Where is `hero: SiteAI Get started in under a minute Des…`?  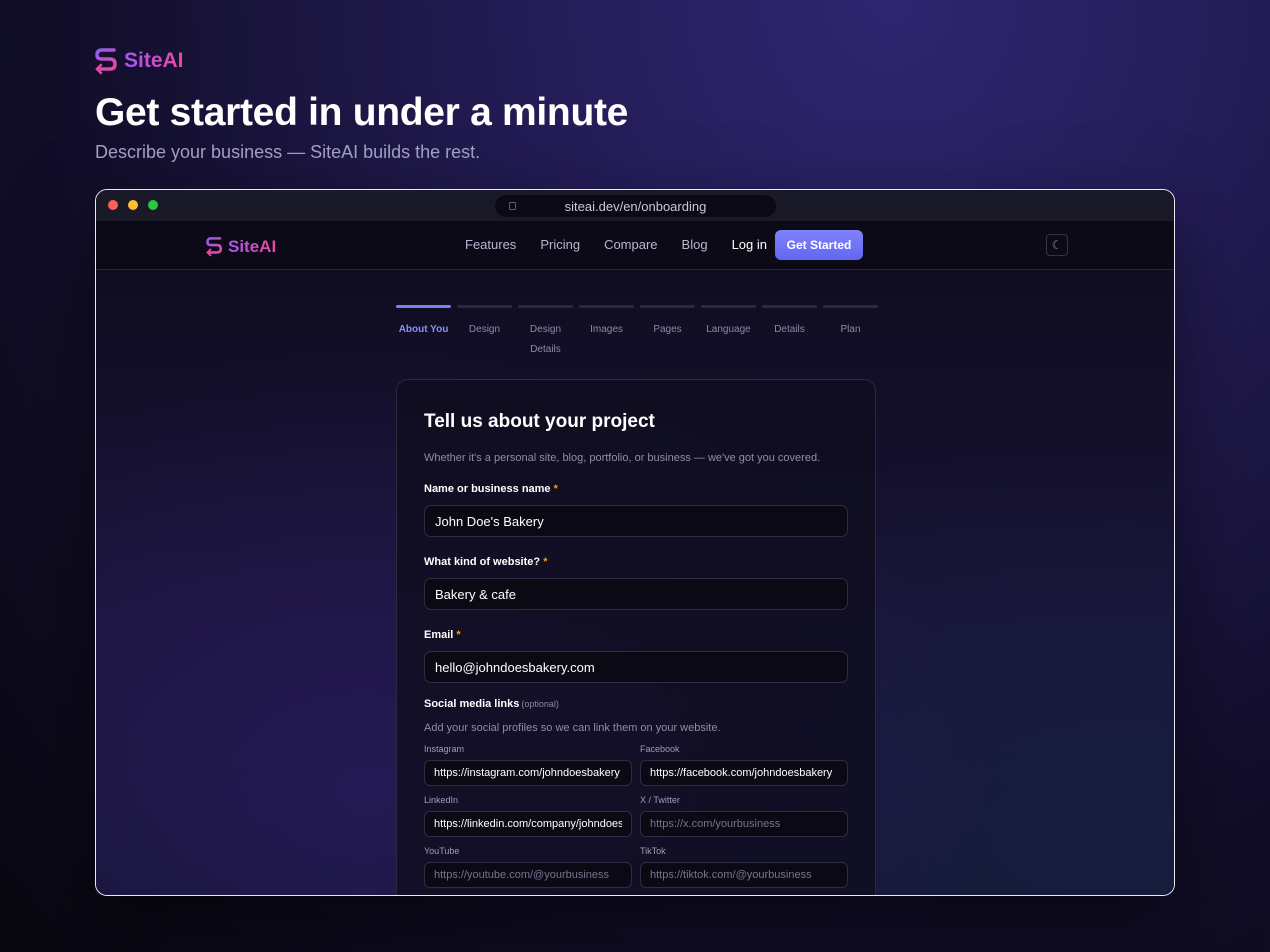 hero: SiteAI Get started in under a minute Des… is located at coordinates (361, 105).